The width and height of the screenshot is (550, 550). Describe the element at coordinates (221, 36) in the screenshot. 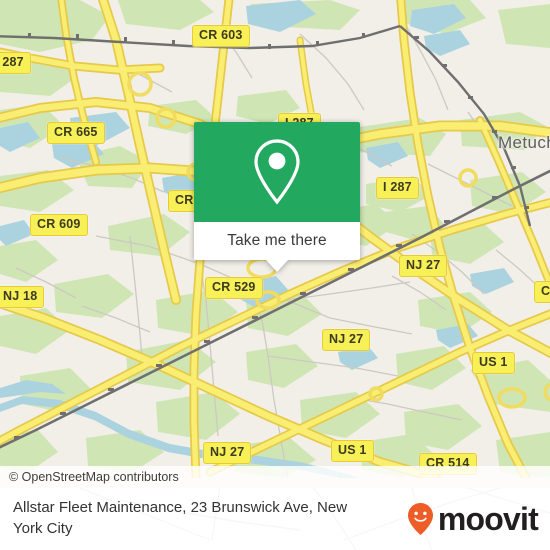

I see `road-shield-cr-603: CR 603` at that location.